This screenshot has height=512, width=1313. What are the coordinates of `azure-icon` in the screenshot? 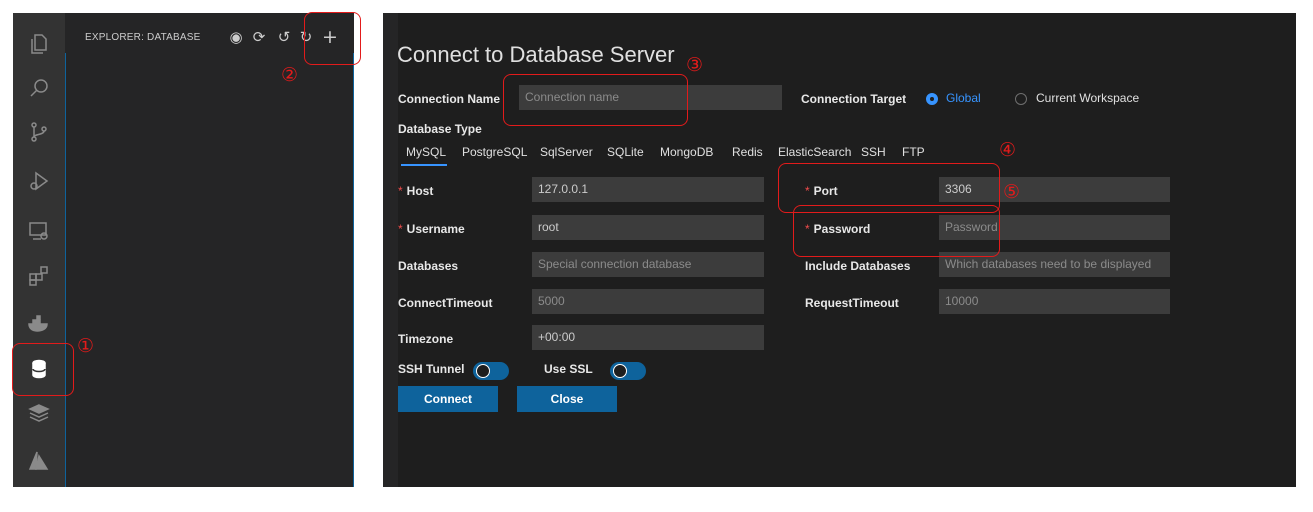 It's located at (39, 461).